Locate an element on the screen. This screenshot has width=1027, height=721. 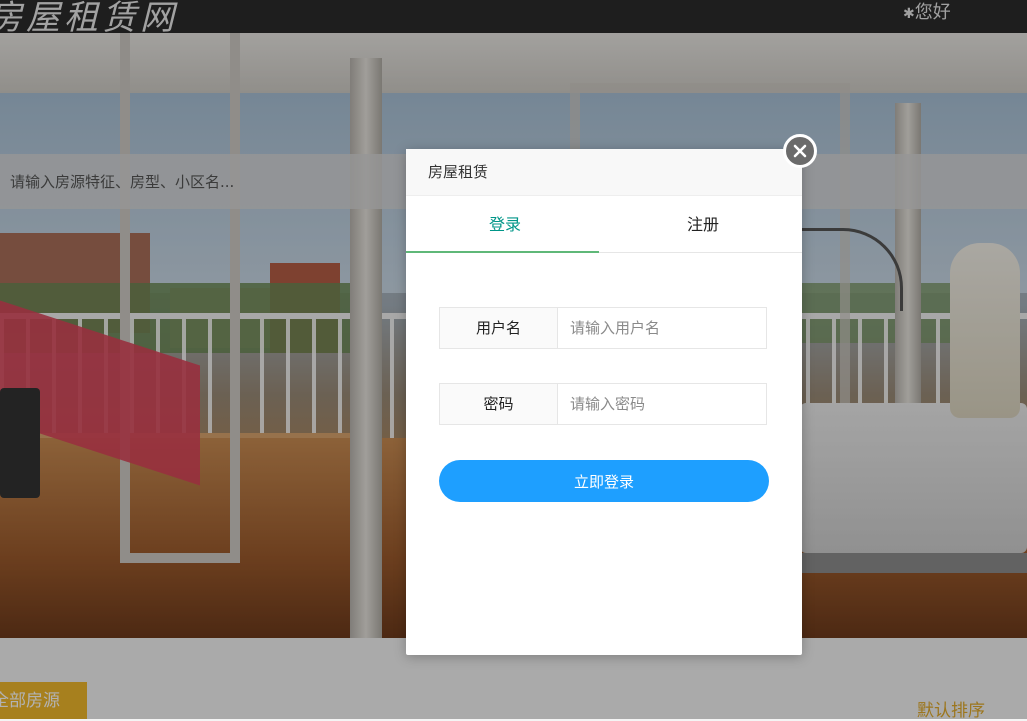
auth-tabs: 登录 注册 is located at coordinates (604, 224).